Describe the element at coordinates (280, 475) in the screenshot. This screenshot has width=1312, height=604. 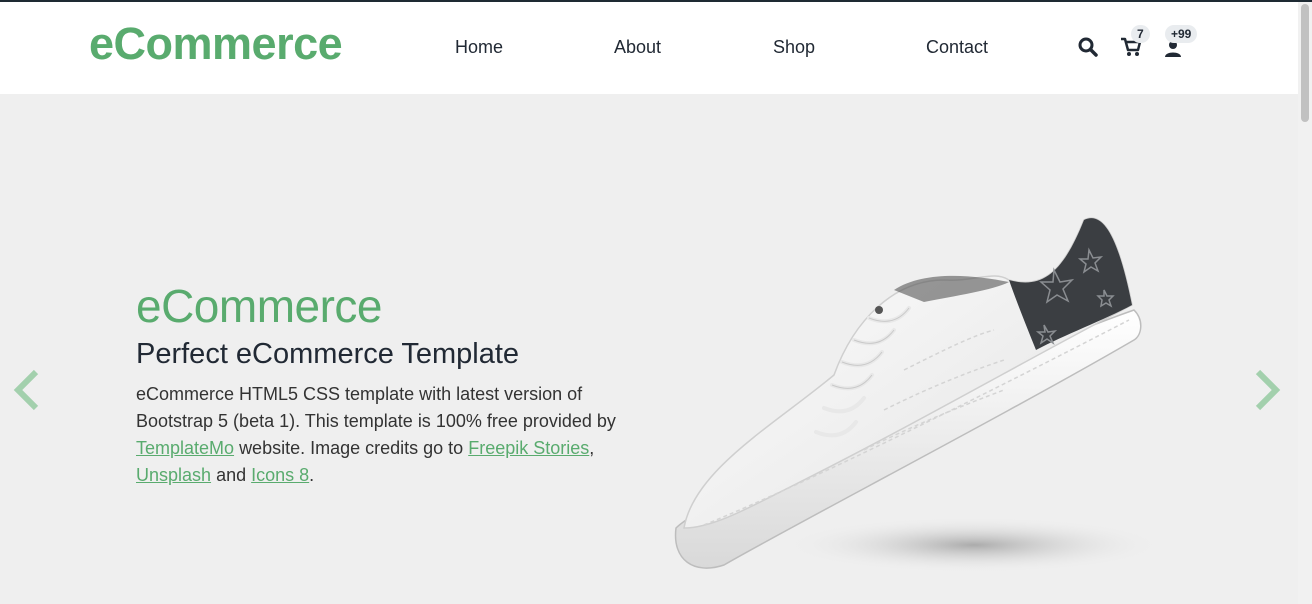
I see `link-icons8: Icons 8` at that location.